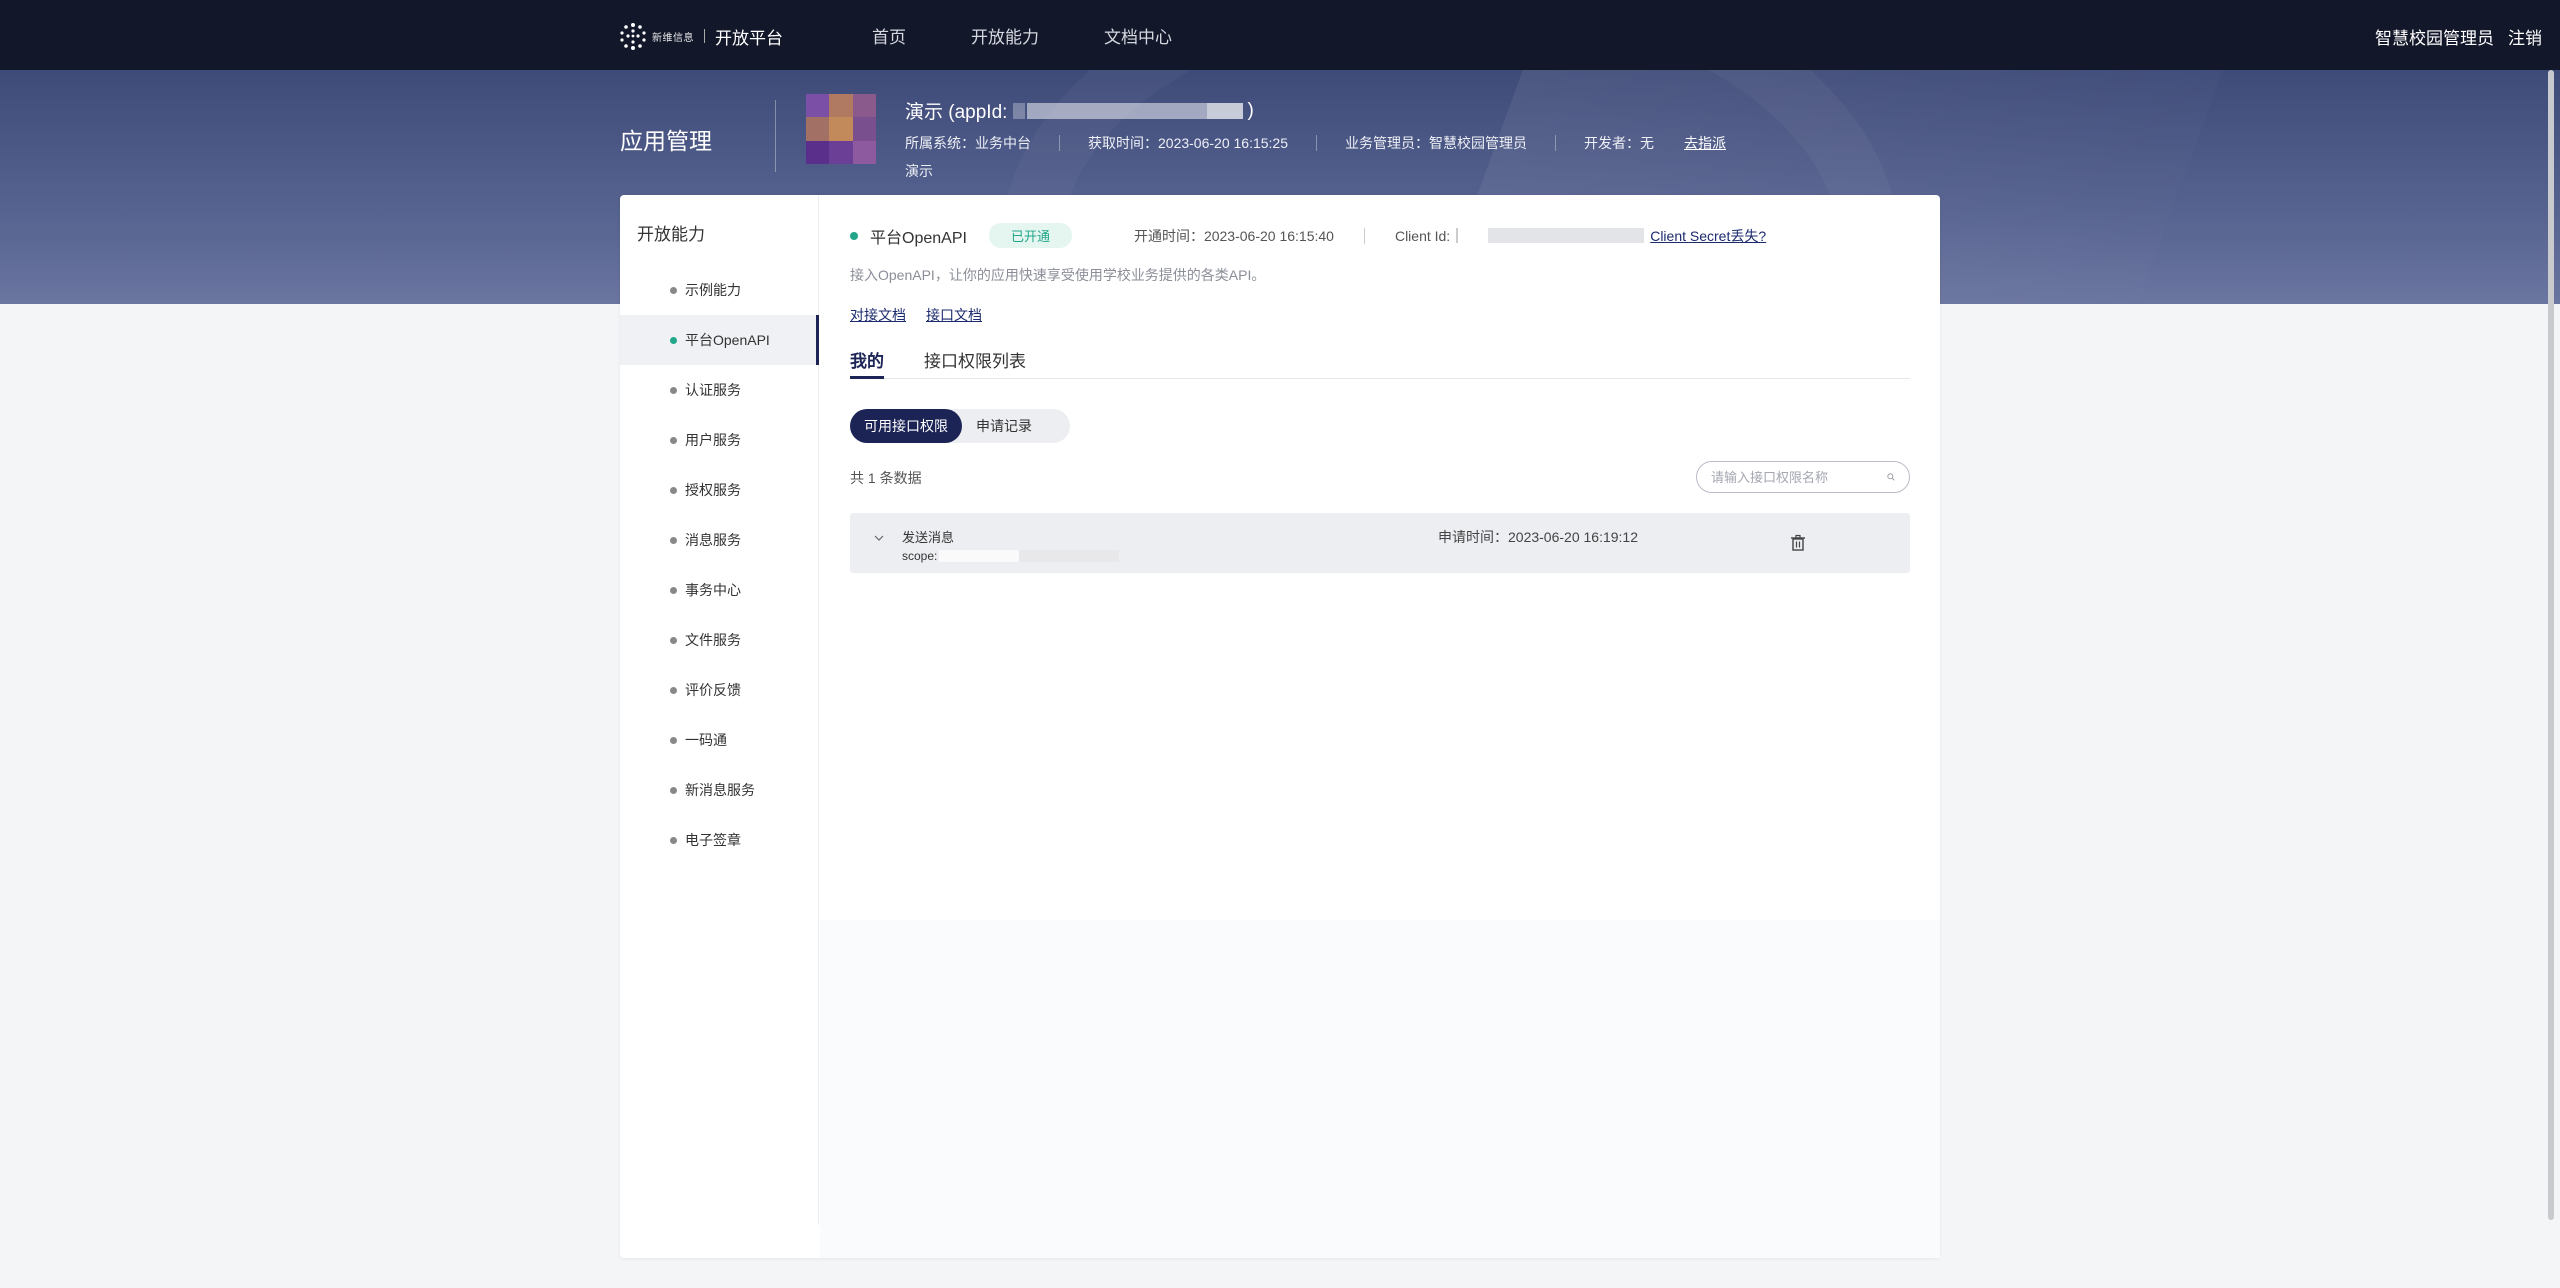 The height and width of the screenshot is (1288, 2560). I want to click on user-area: 智慧校园管理员 注销, so click(2458, 36).